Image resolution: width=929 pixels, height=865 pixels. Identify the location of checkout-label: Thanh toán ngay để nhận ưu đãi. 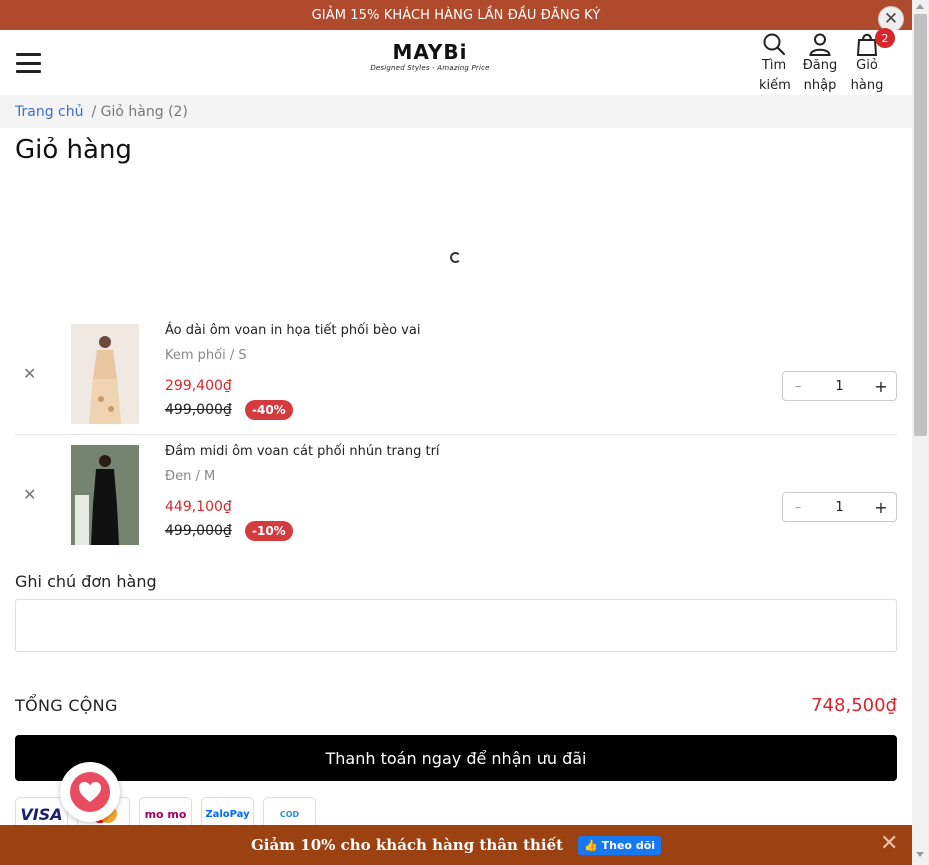
(456, 758).